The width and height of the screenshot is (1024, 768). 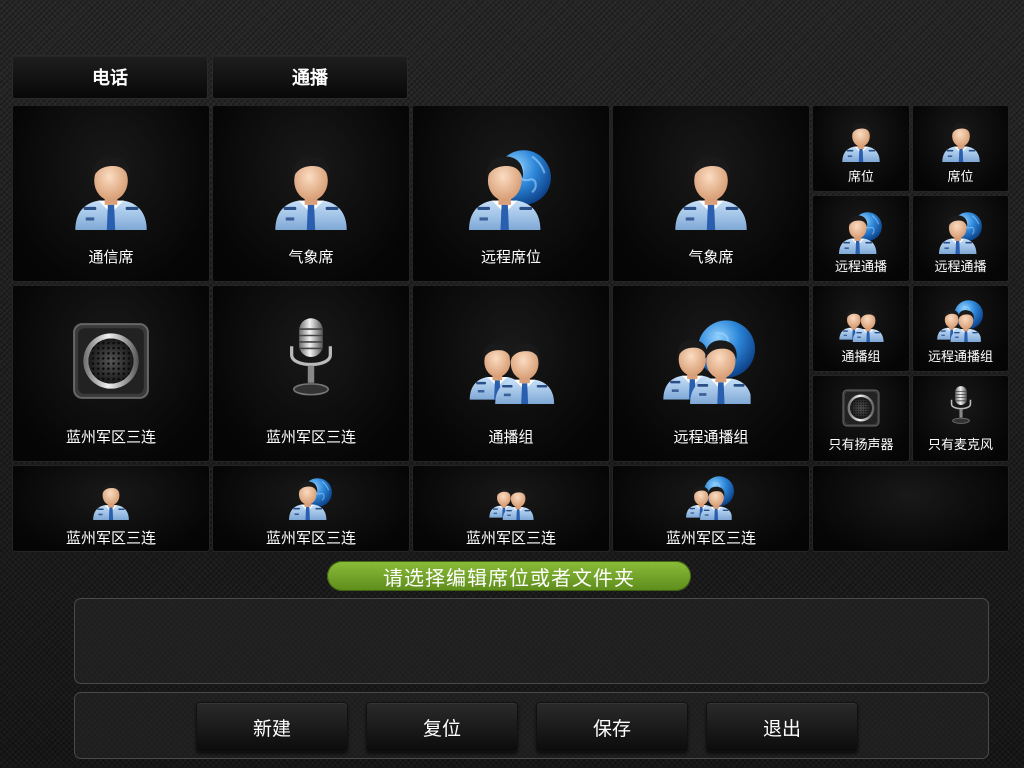 I want to click on seat-weather-2: 气象席, so click(x=711, y=193).